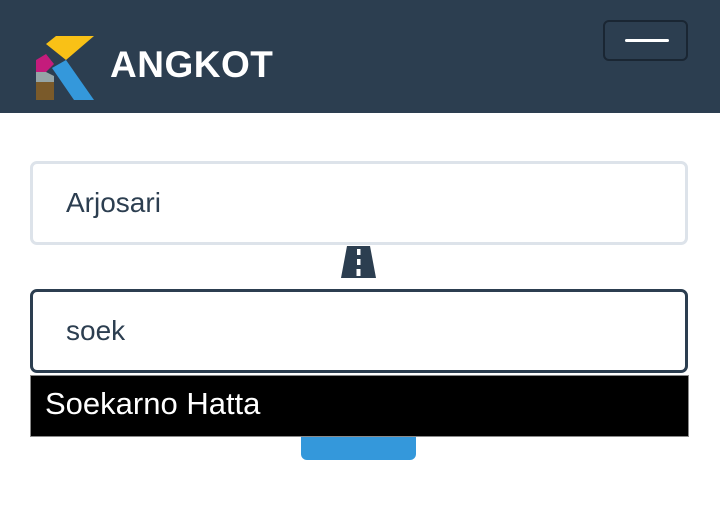  I want to click on autocomplete-dropdown: Soekarno Hatta, so click(359, 406).